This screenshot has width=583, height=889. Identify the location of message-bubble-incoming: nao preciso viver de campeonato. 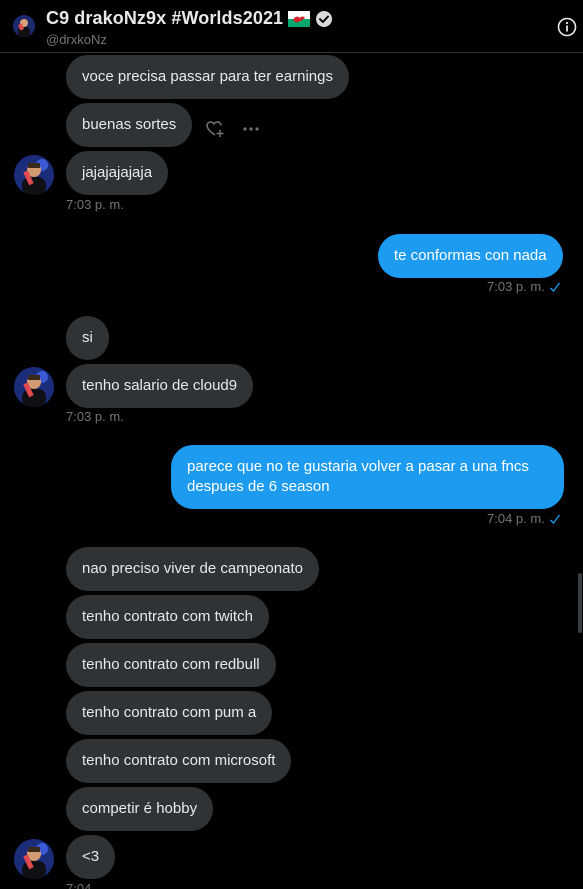
(192, 569).